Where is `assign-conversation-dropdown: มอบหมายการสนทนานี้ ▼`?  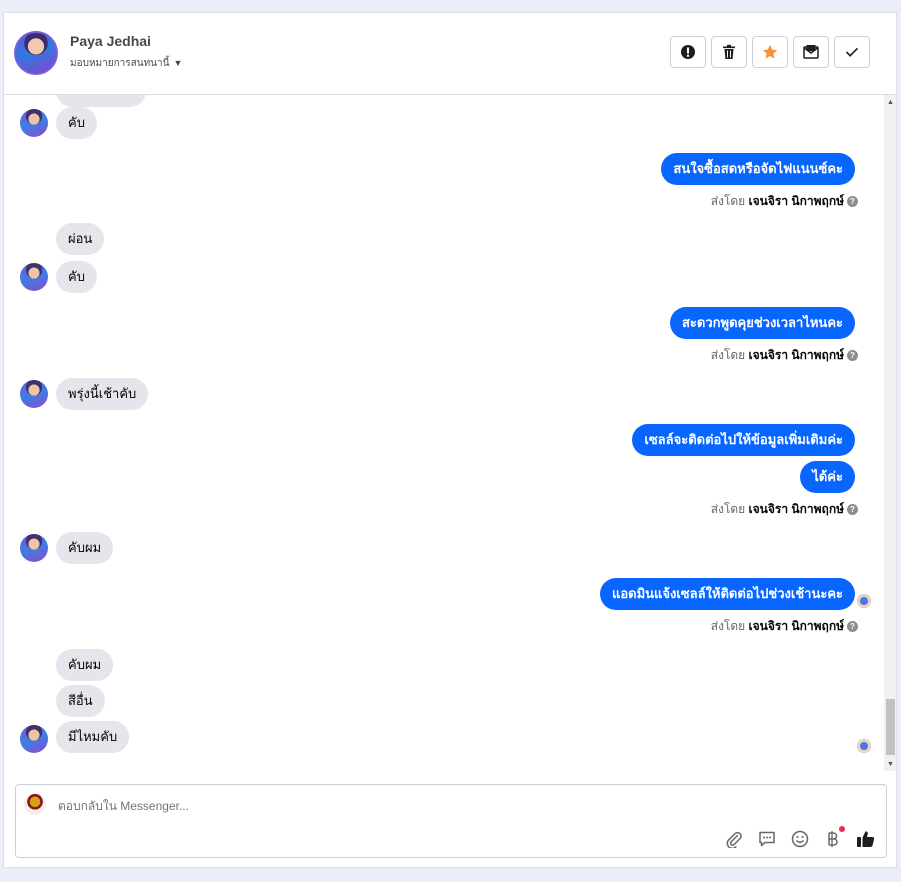 assign-conversation-dropdown: มอบหมายการสนทนานี้ ▼ is located at coordinates (126, 63).